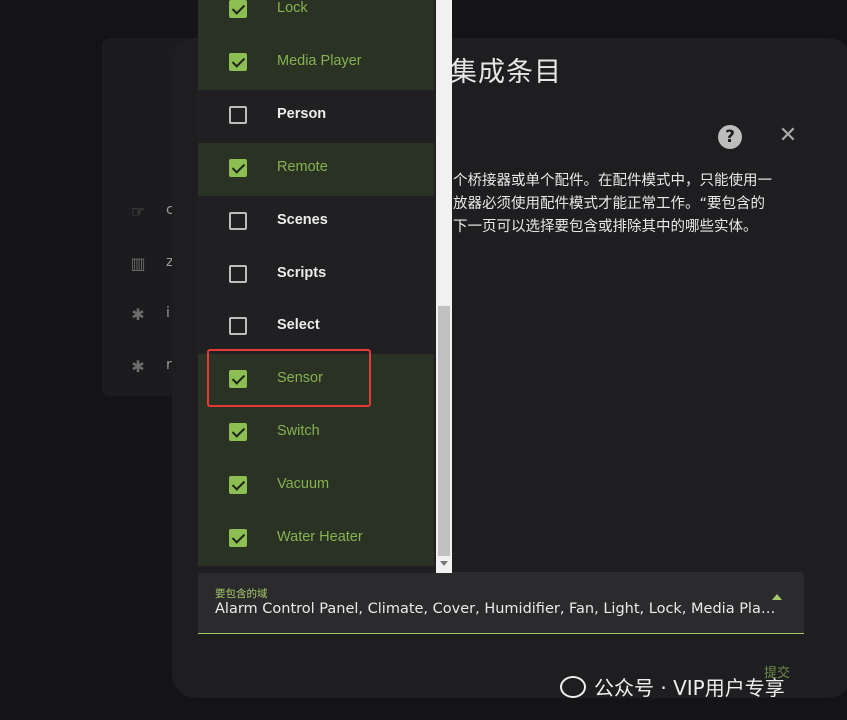 Image resolution: width=847 pixels, height=720 pixels. I want to click on dropdown-item-label: Switch, so click(298, 431).